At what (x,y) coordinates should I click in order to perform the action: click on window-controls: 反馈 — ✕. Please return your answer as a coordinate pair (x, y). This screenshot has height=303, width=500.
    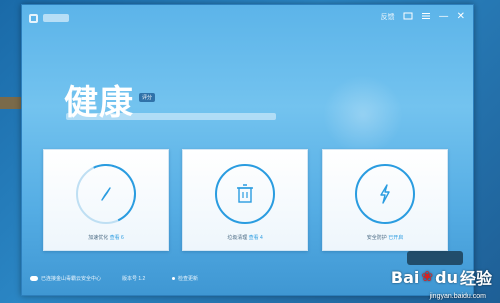
    Looking at the image, I should click on (423, 18).